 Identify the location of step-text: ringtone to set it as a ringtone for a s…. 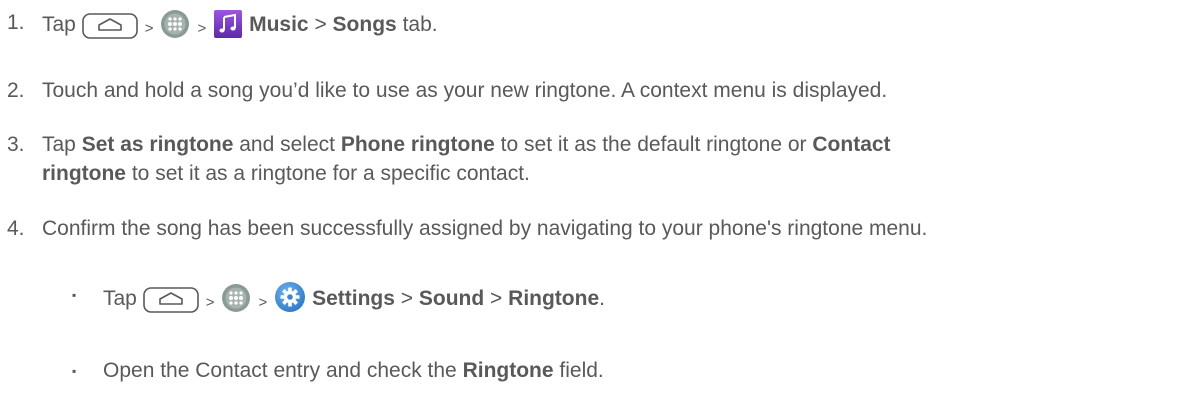
(286, 173).